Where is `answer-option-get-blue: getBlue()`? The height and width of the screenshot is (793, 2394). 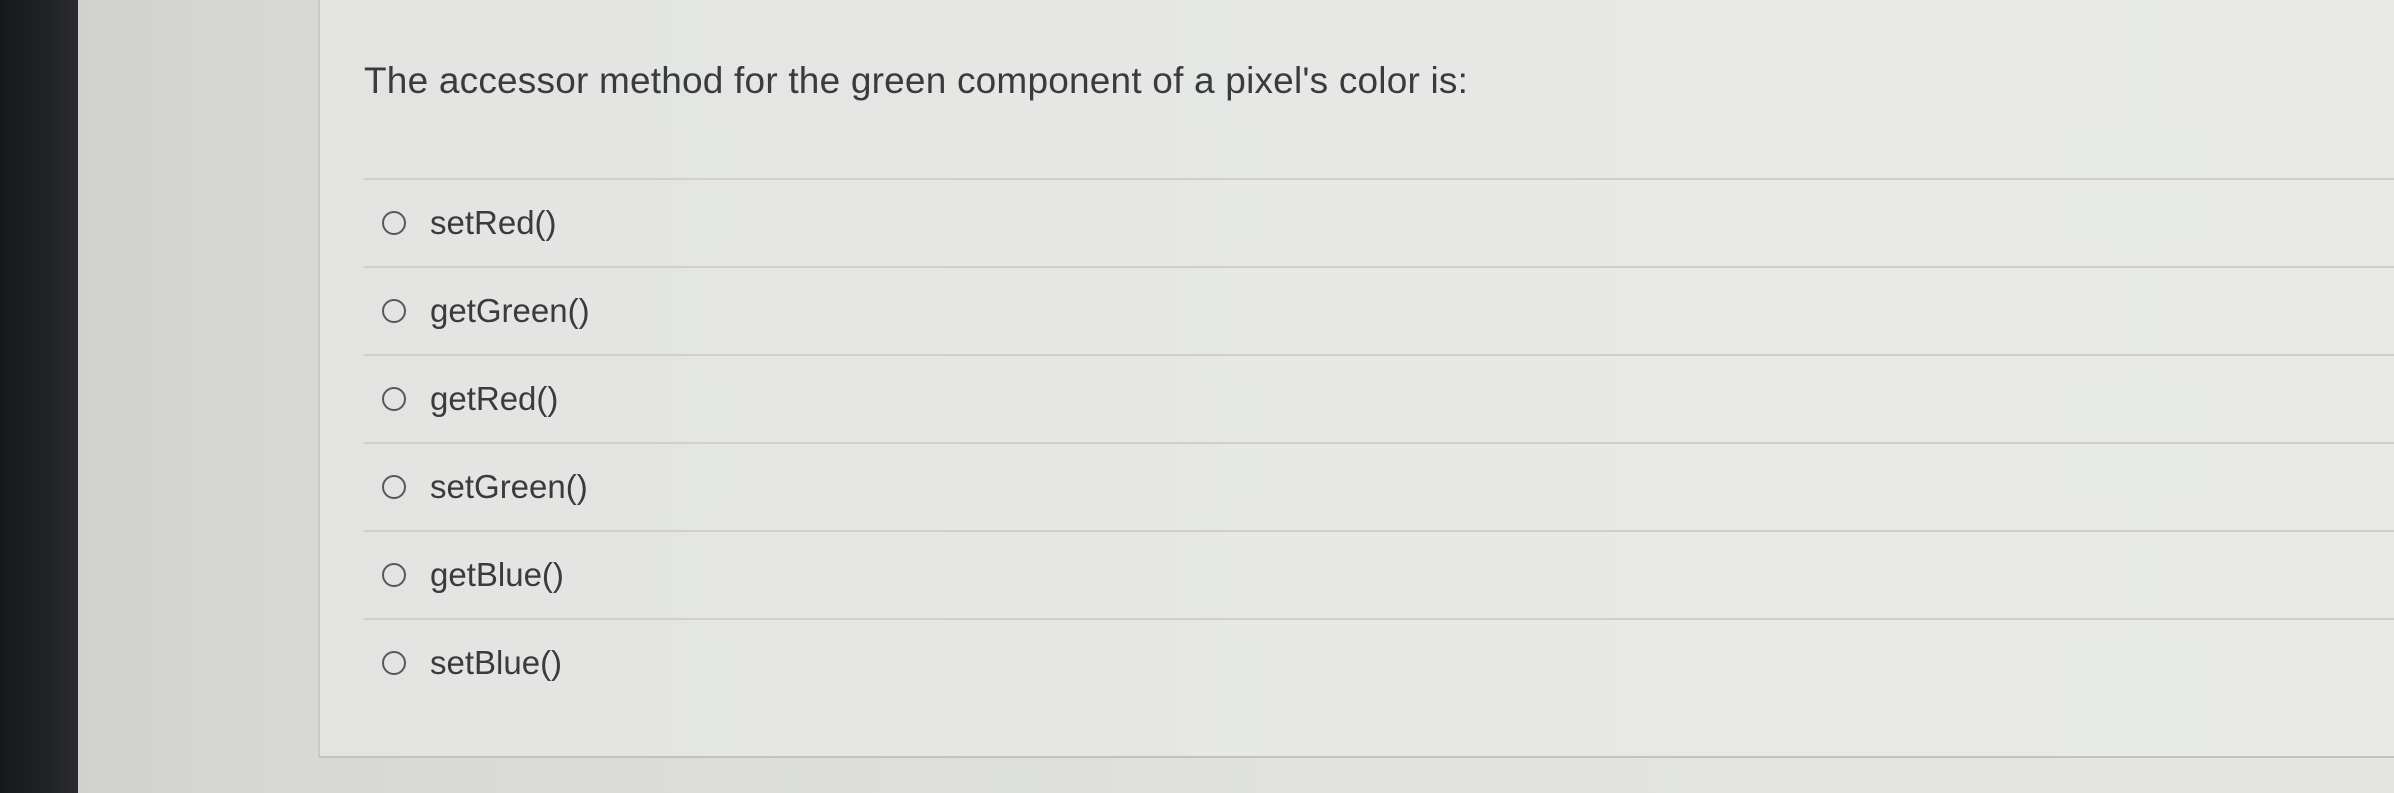
answer-option-get-blue: getBlue() is located at coordinates (1379, 574).